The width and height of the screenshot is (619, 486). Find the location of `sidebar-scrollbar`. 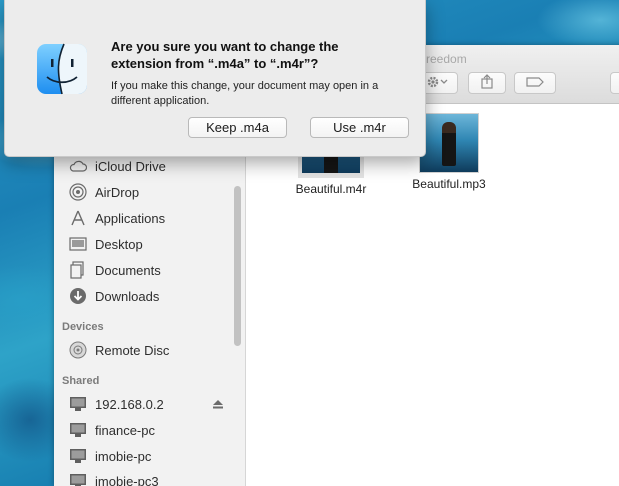

sidebar-scrollbar is located at coordinates (237, 266).